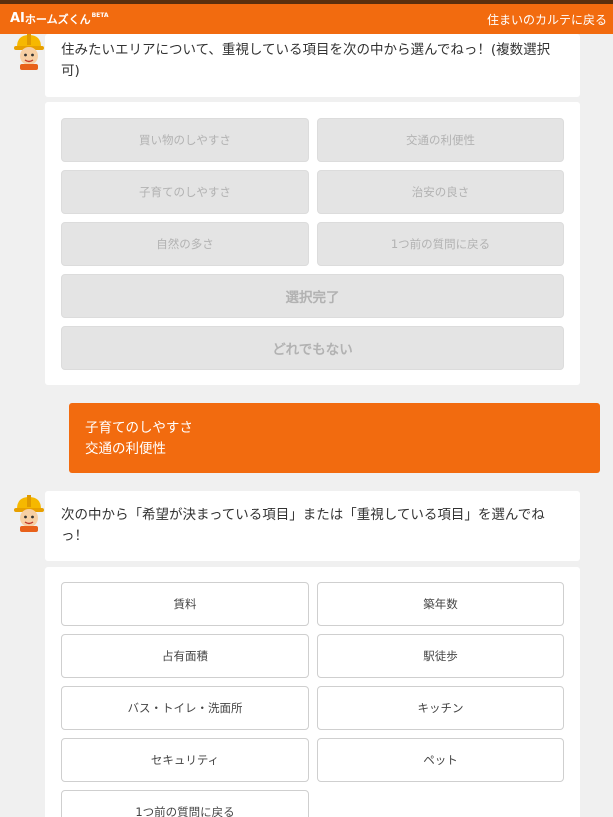 The image size is (613, 817). I want to click on option-label: ペット, so click(440, 760).